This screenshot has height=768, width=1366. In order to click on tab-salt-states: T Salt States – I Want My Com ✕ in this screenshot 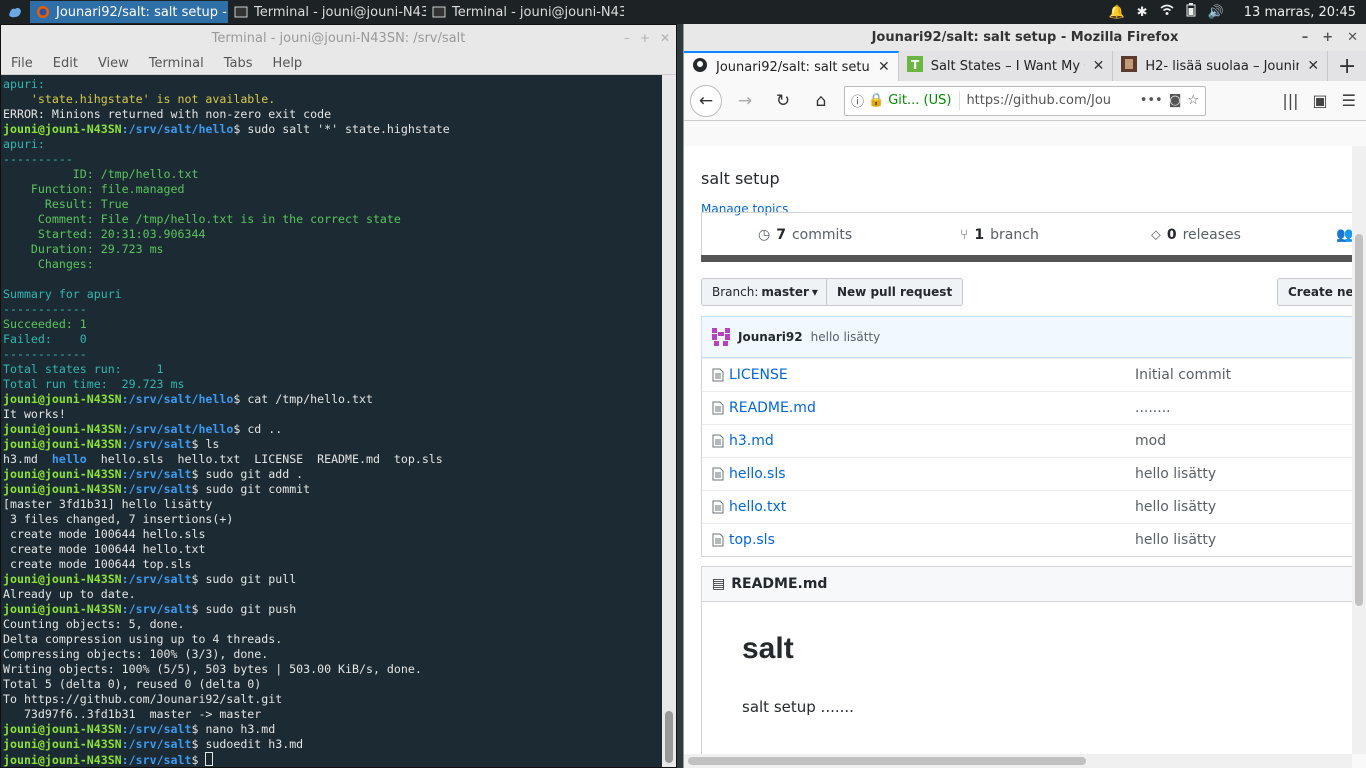, I will do `click(1006, 66)`.